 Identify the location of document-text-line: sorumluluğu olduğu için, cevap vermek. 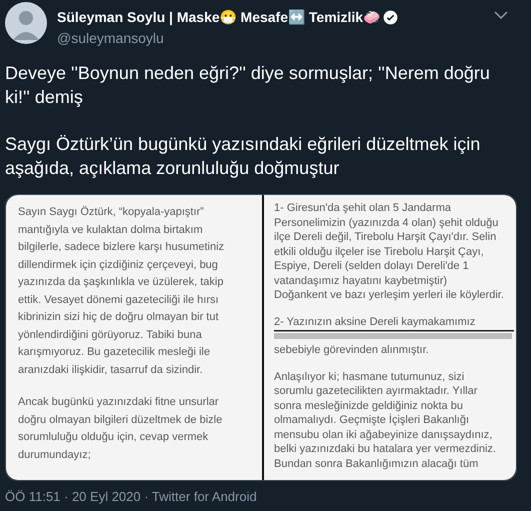
(113, 437).